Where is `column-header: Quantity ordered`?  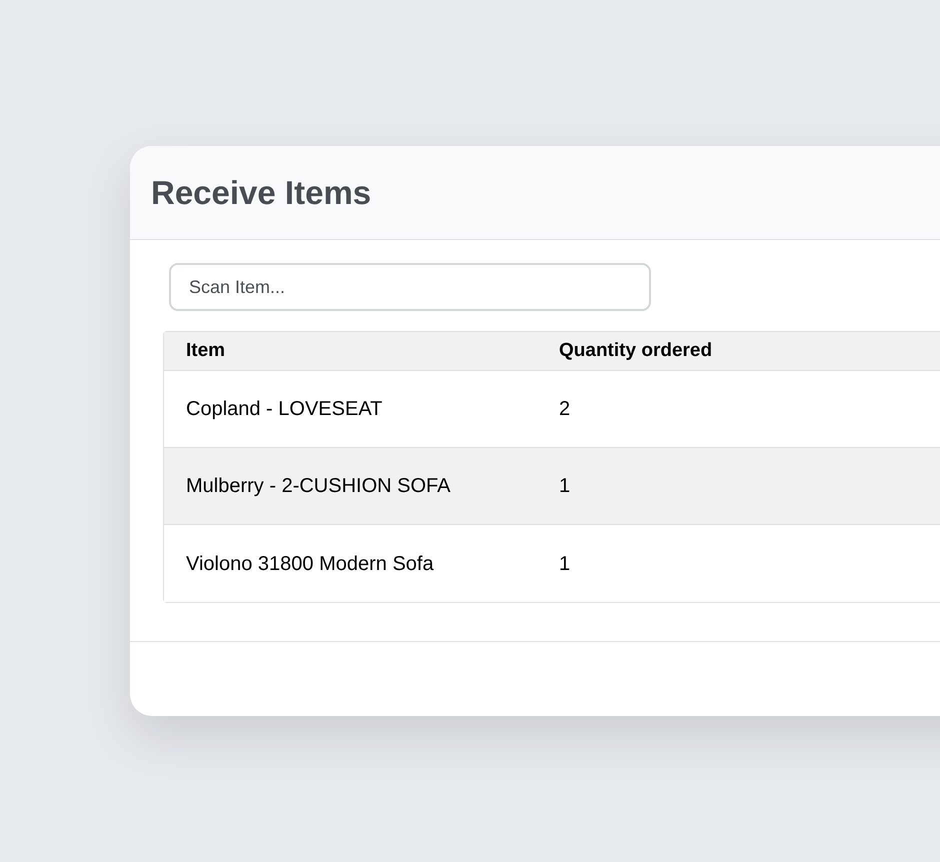 column-header: Quantity ordered is located at coordinates (635, 350).